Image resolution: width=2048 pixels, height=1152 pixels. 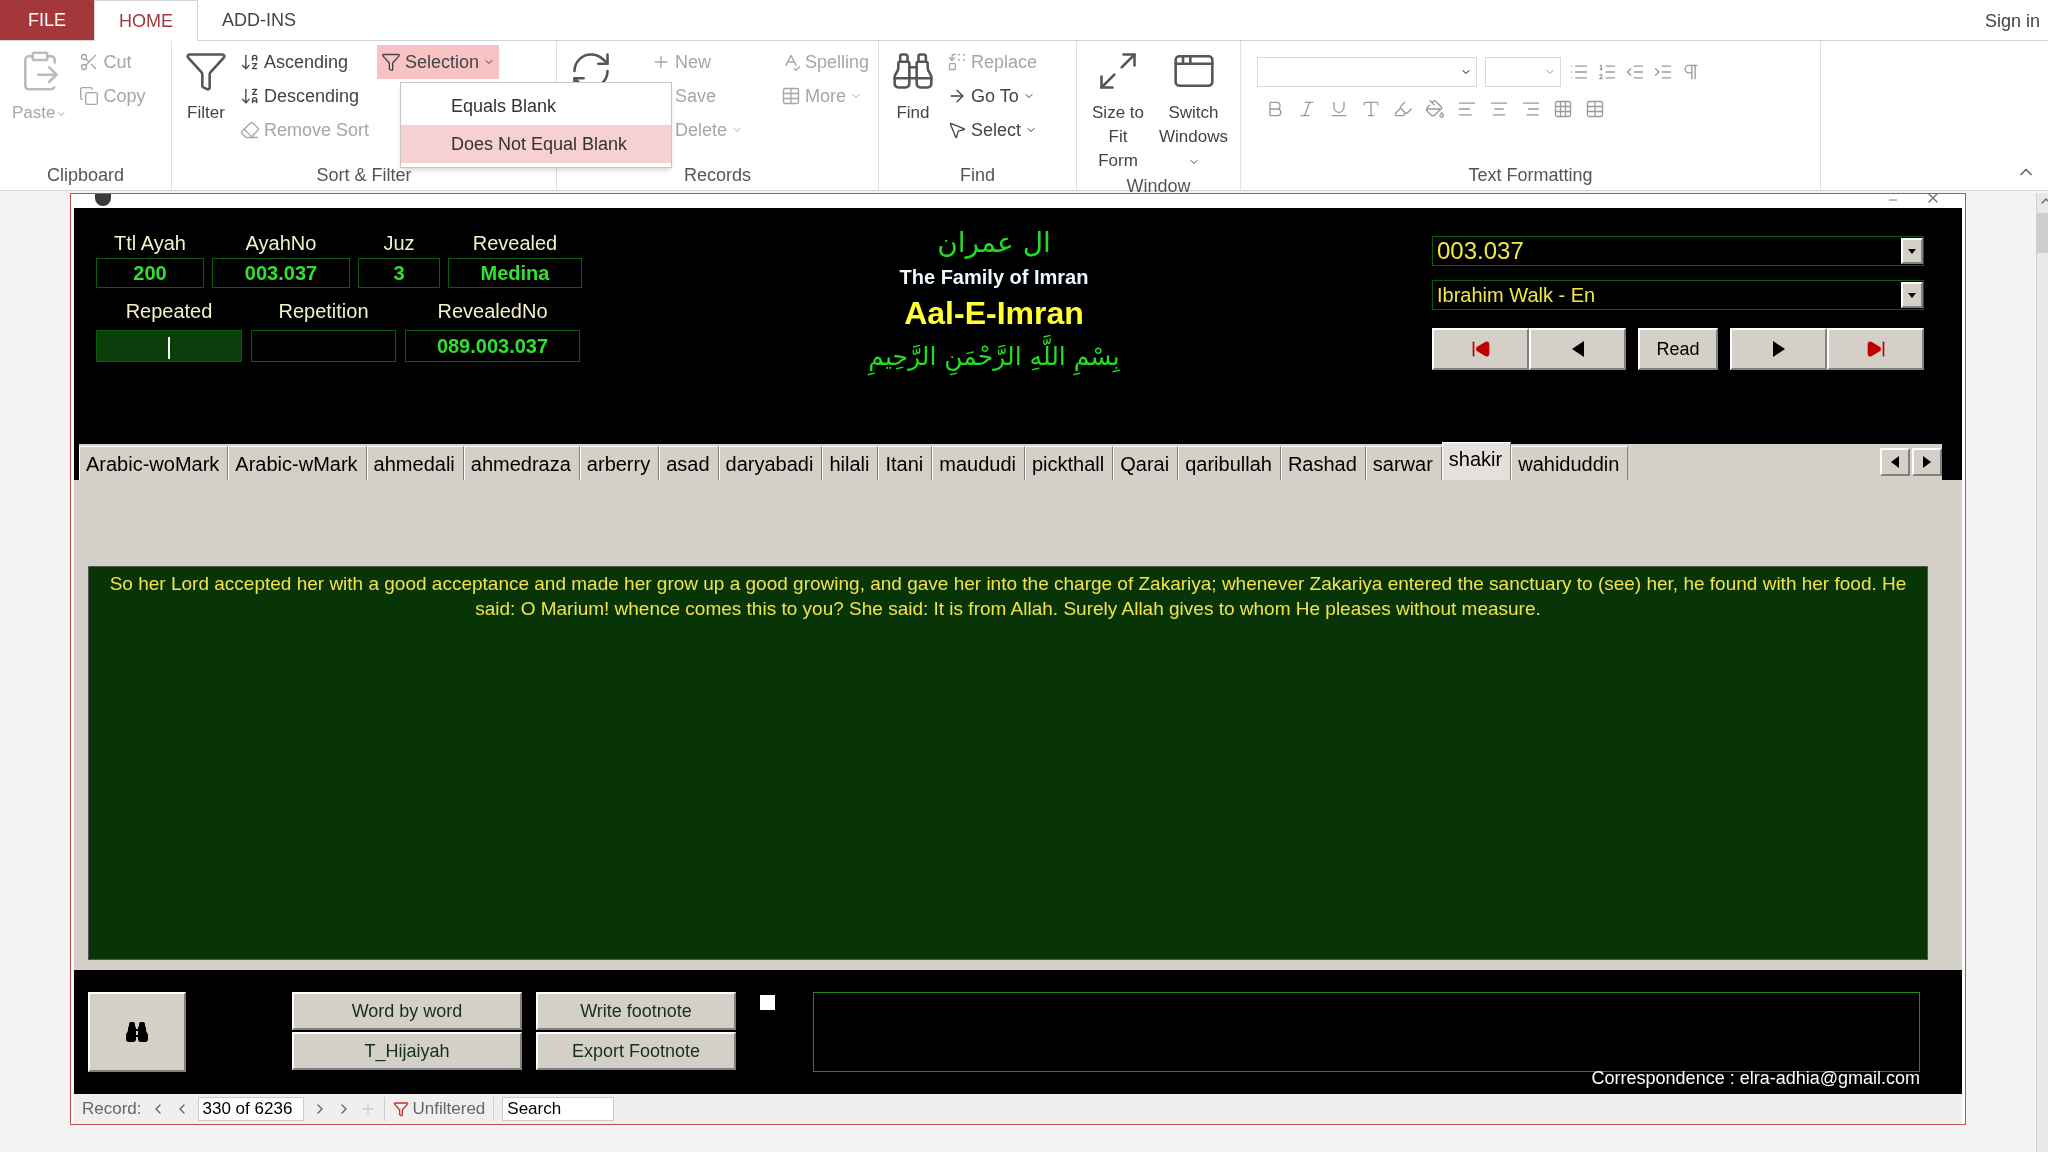 What do you see at coordinates (521, 463) in the screenshot?
I see `translation-tab: ahmedraza` at bounding box center [521, 463].